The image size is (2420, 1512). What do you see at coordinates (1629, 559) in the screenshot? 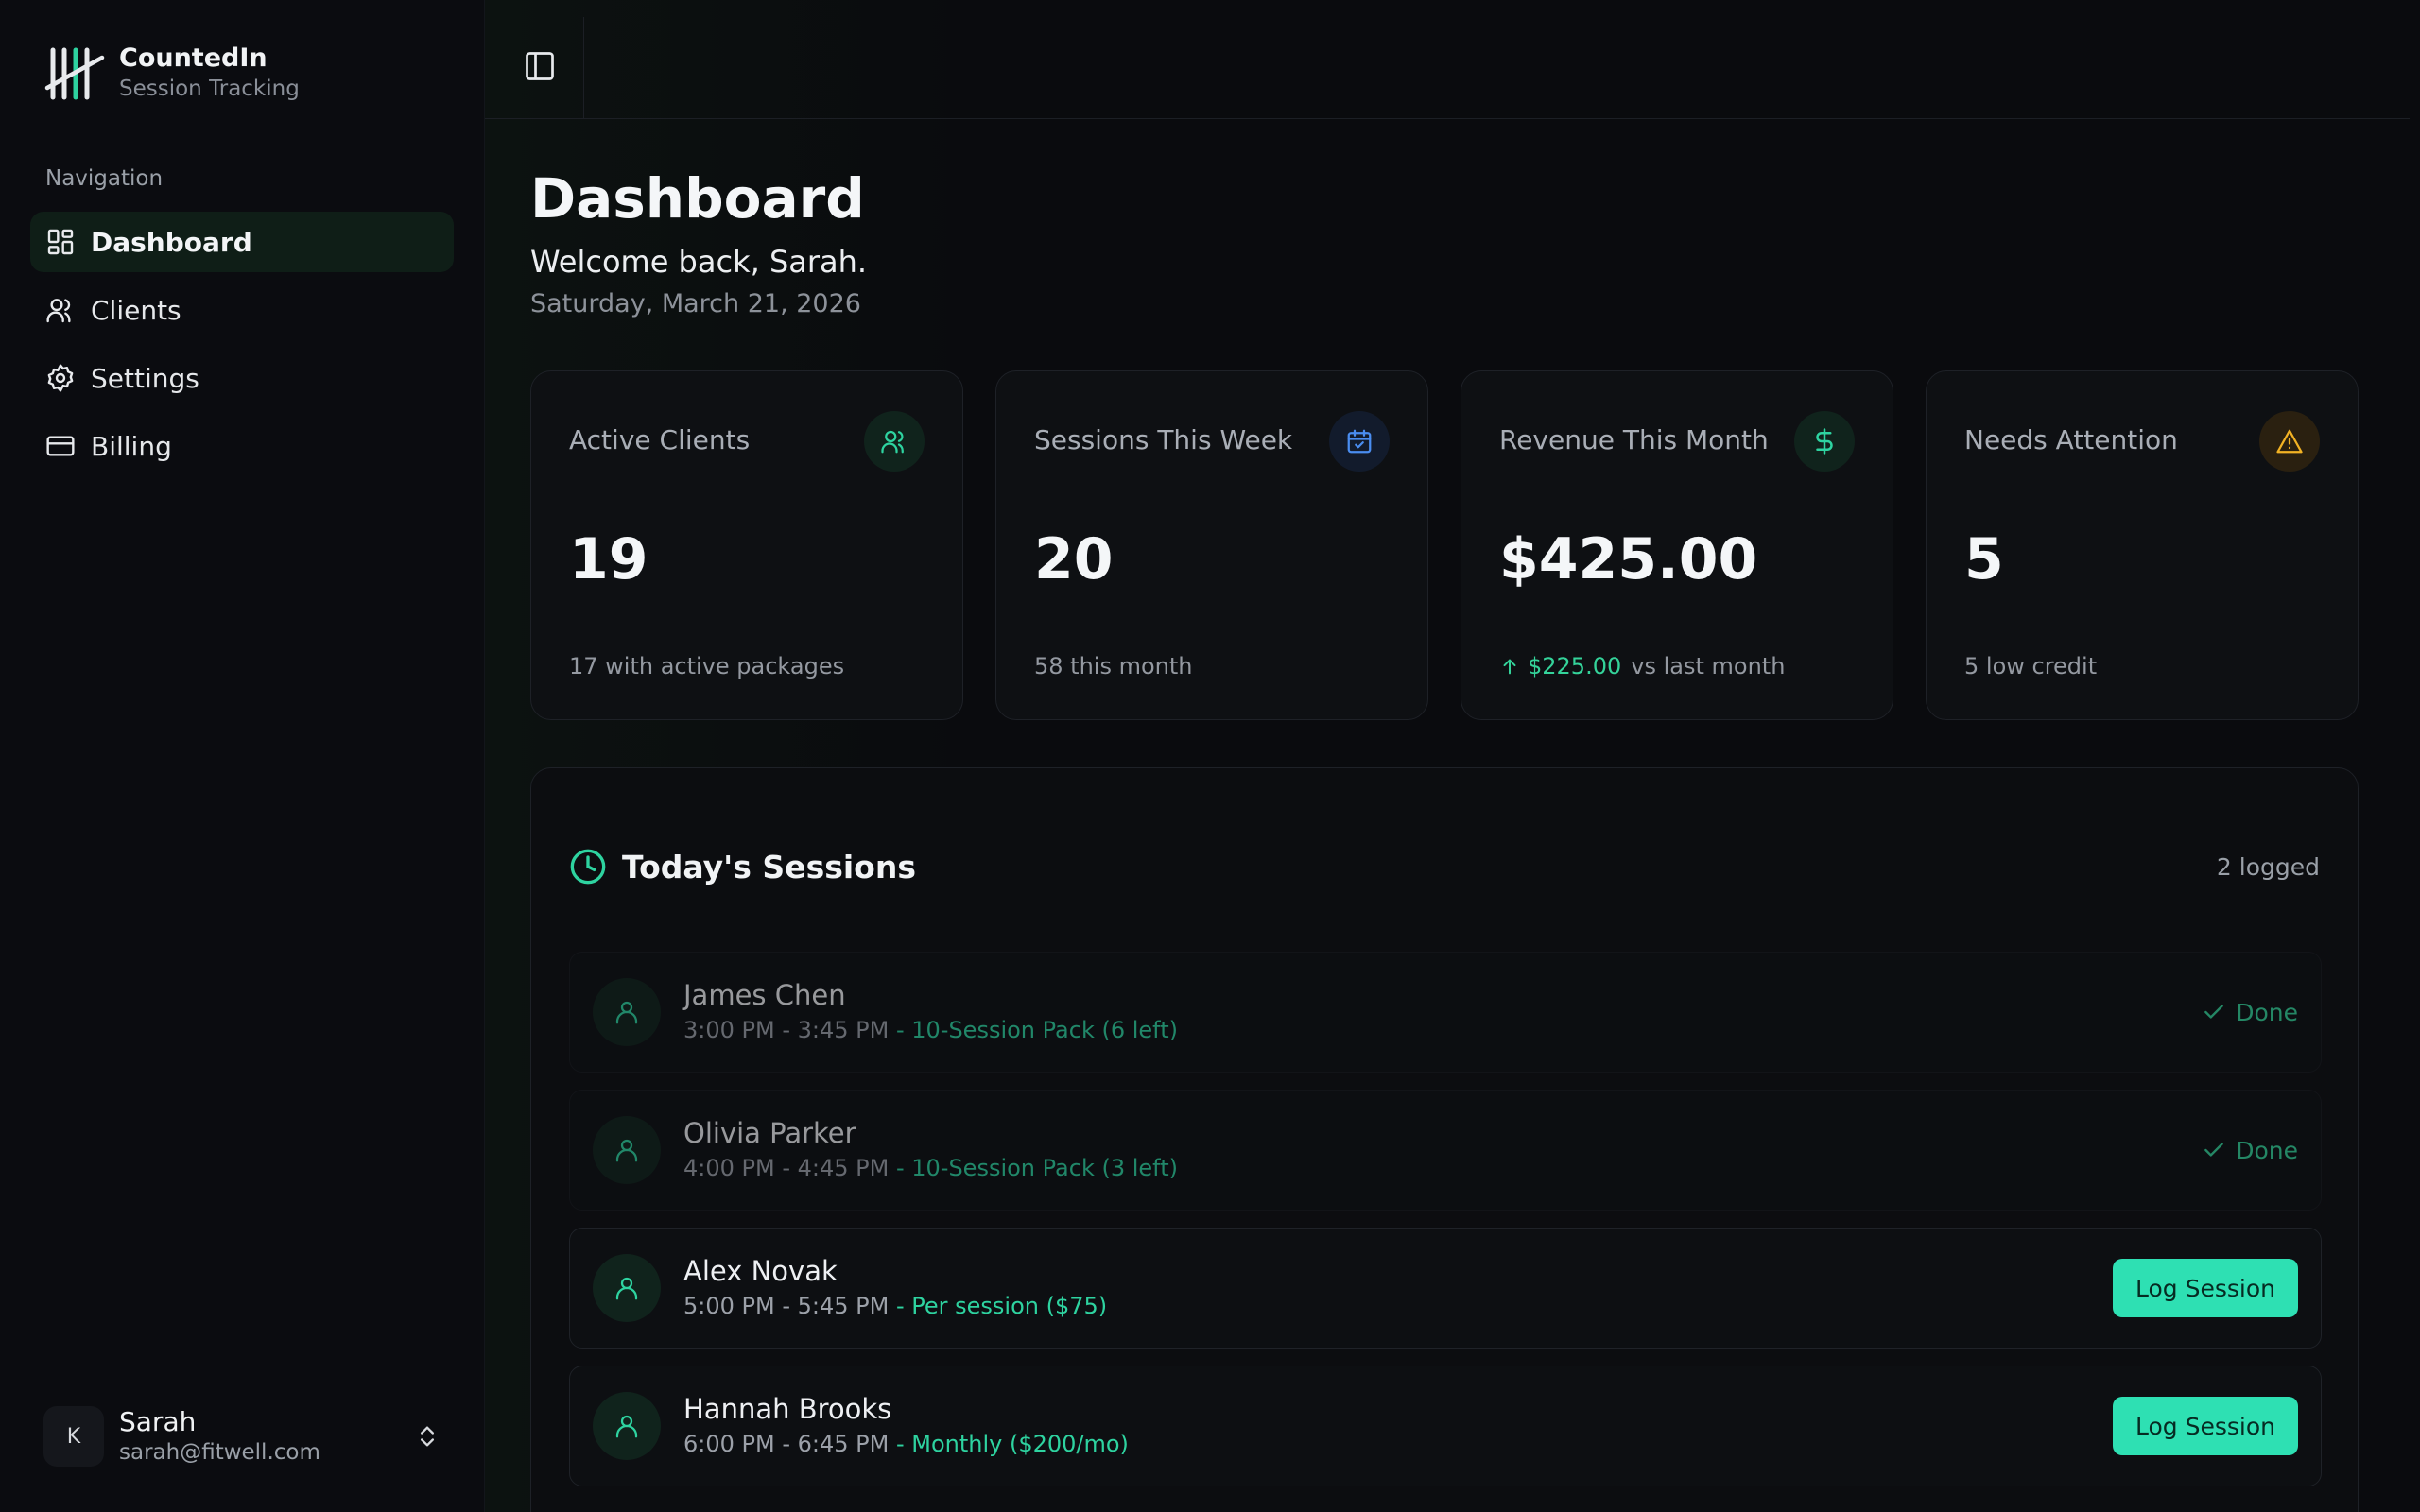
I see `stat-value: $425.00` at bounding box center [1629, 559].